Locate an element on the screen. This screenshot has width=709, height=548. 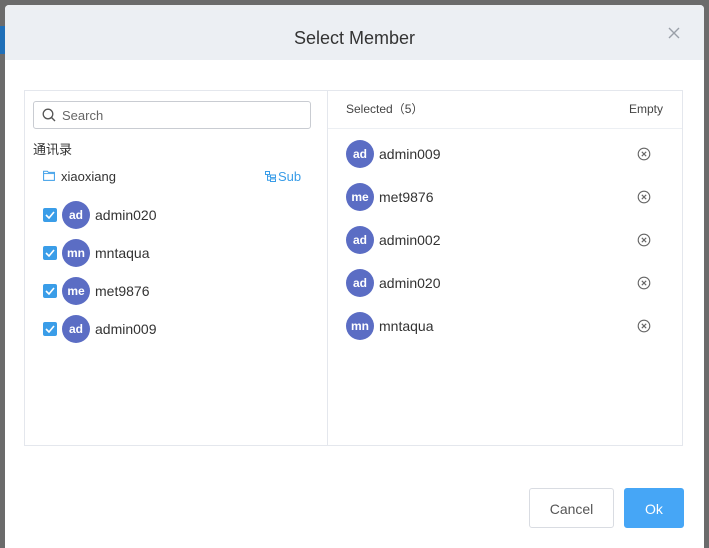
selected-member-row: ad admin020 is located at coordinates (505, 283).